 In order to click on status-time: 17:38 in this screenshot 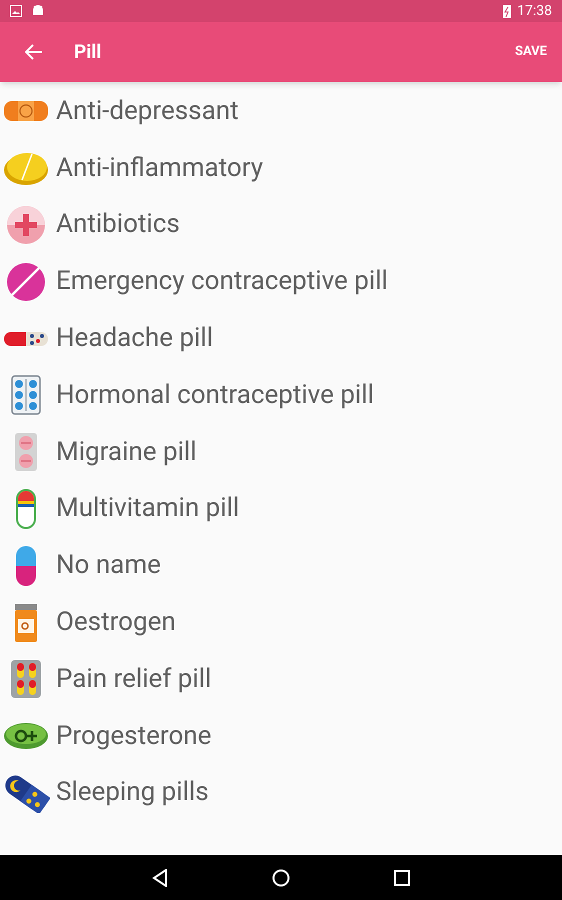, I will do `click(534, 11)`.